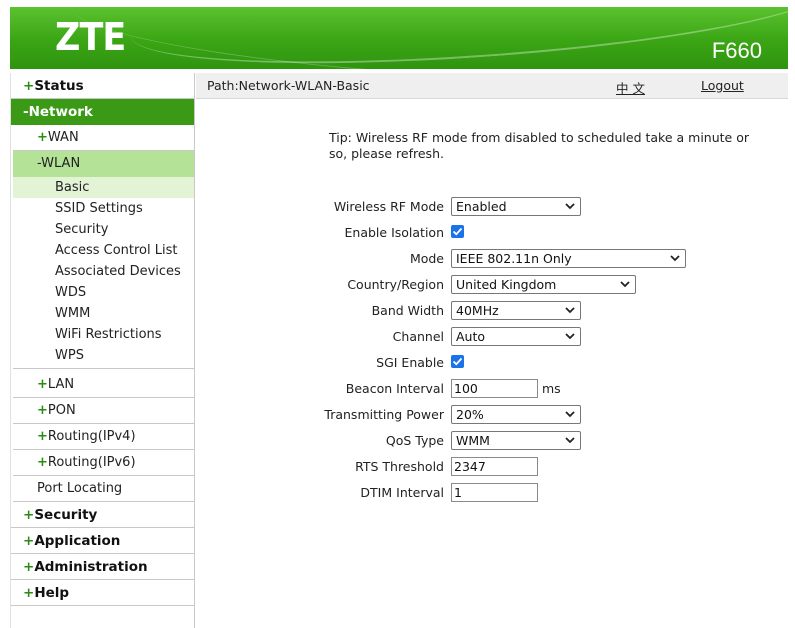  I want to click on isolation-checkbox, so click(457, 231).